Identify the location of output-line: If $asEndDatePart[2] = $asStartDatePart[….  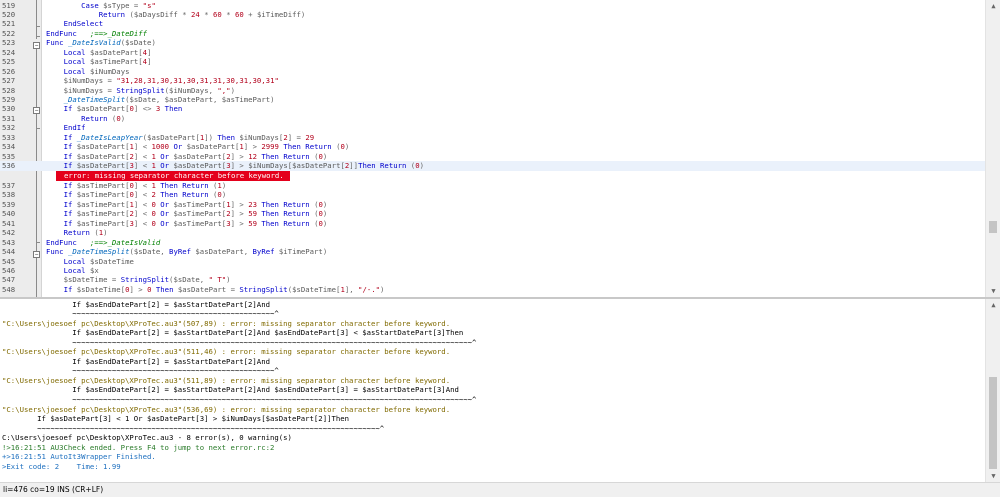
(233, 333).